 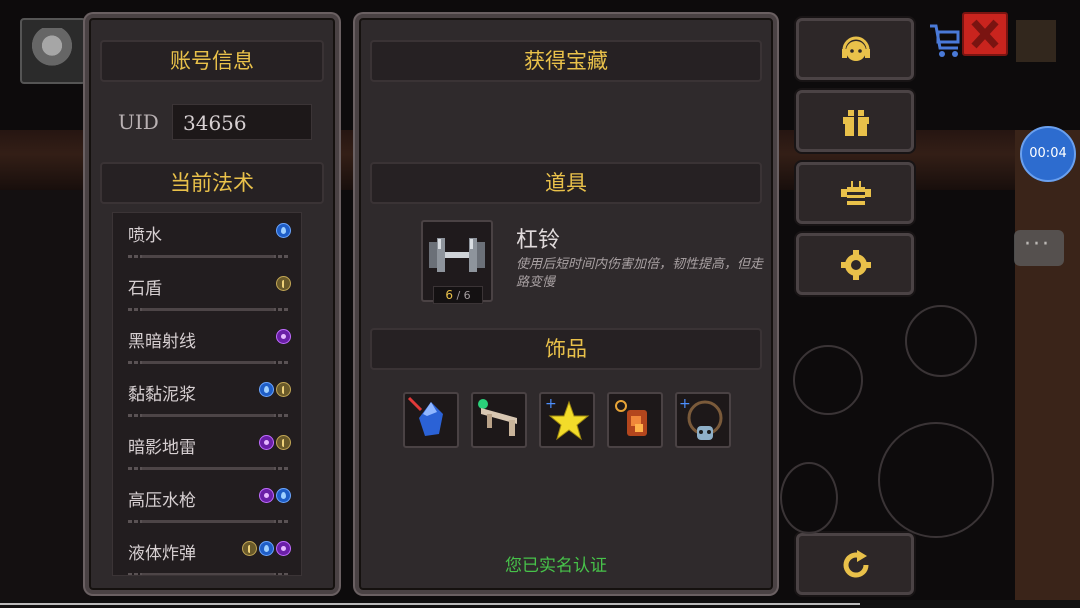 I want to click on gift-button, so click(x=855, y=121).